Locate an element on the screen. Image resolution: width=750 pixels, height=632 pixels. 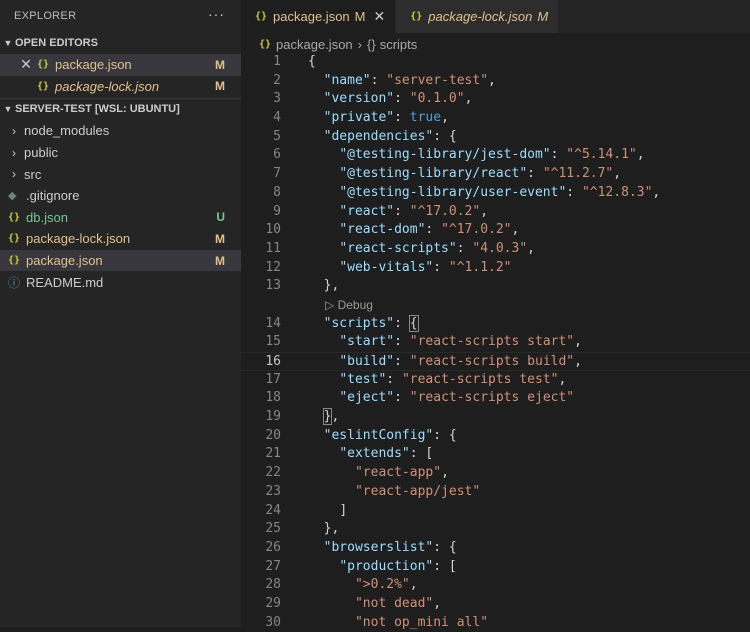
file-label: .gitignore is located at coordinates (53, 196).